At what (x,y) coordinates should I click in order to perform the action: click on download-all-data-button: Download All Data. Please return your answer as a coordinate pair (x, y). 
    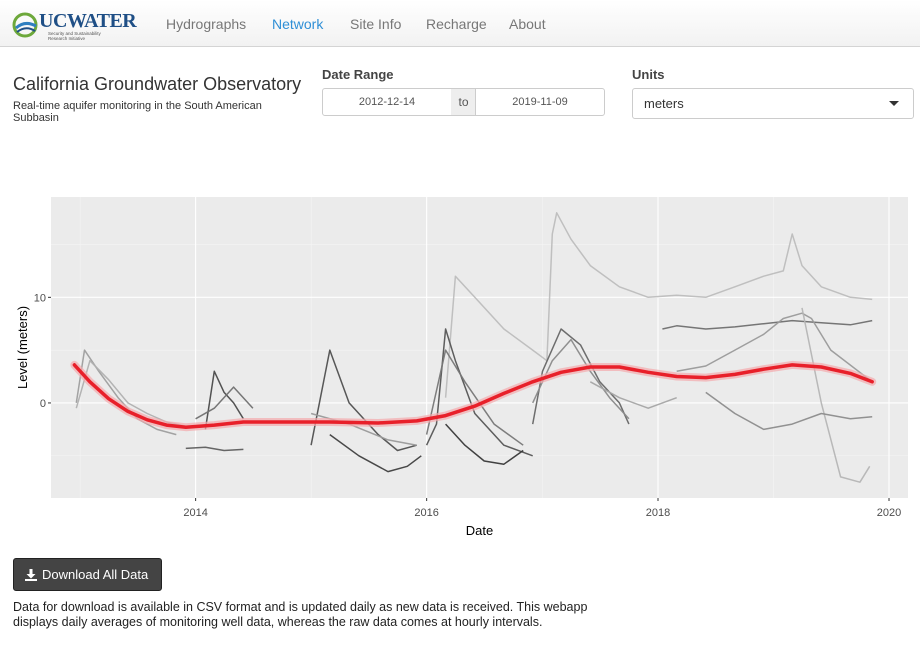
    Looking at the image, I should click on (87, 574).